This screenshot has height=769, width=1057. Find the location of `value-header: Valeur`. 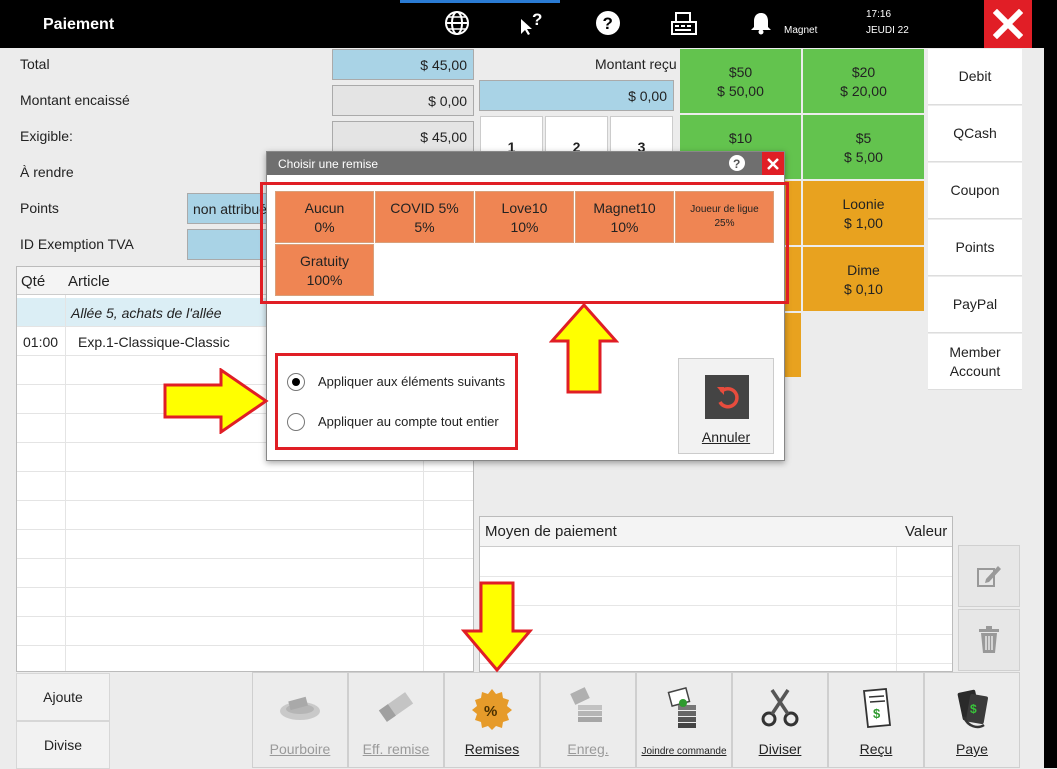

value-header: Valeur is located at coordinates (926, 531).